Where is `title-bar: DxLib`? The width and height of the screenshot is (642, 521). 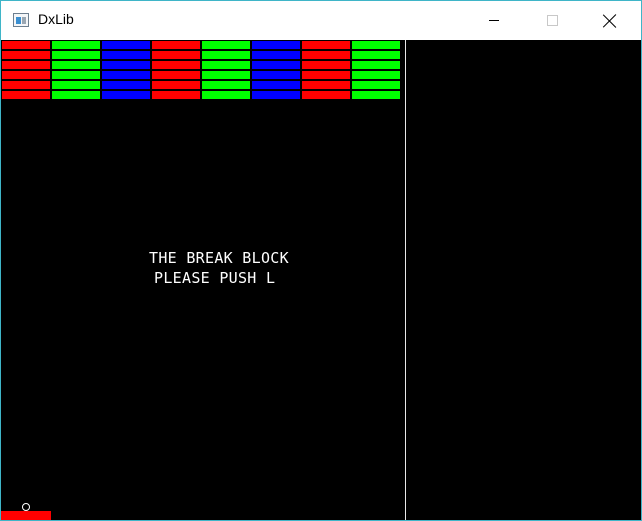 title-bar: DxLib is located at coordinates (321, 20).